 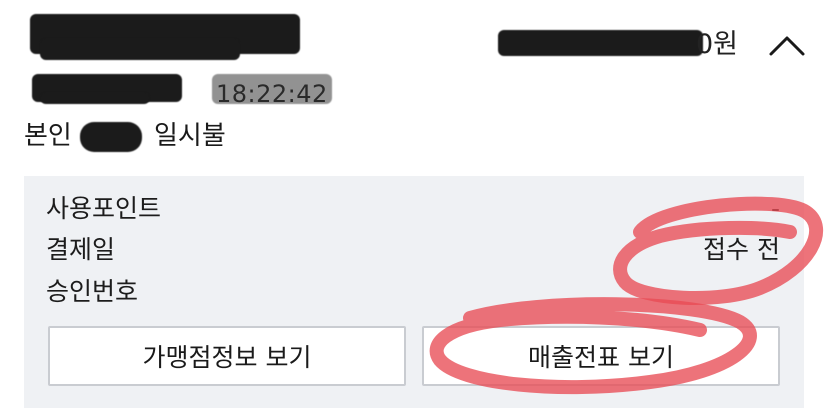 What do you see at coordinates (741, 249) in the screenshot?
I see `row-value-payment-date: 접수 전` at bounding box center [741, 249].